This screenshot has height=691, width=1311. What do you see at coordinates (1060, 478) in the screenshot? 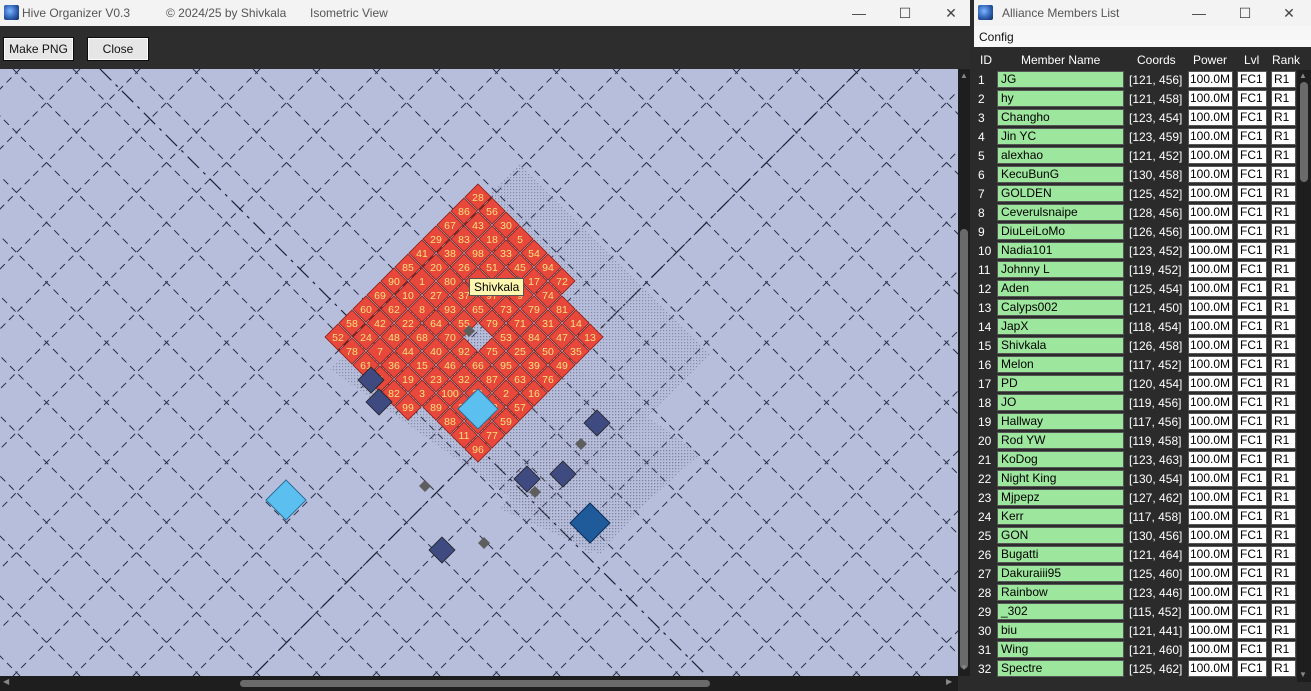
I see `member-name-field: Night King` at bounding box center [1060, 478].